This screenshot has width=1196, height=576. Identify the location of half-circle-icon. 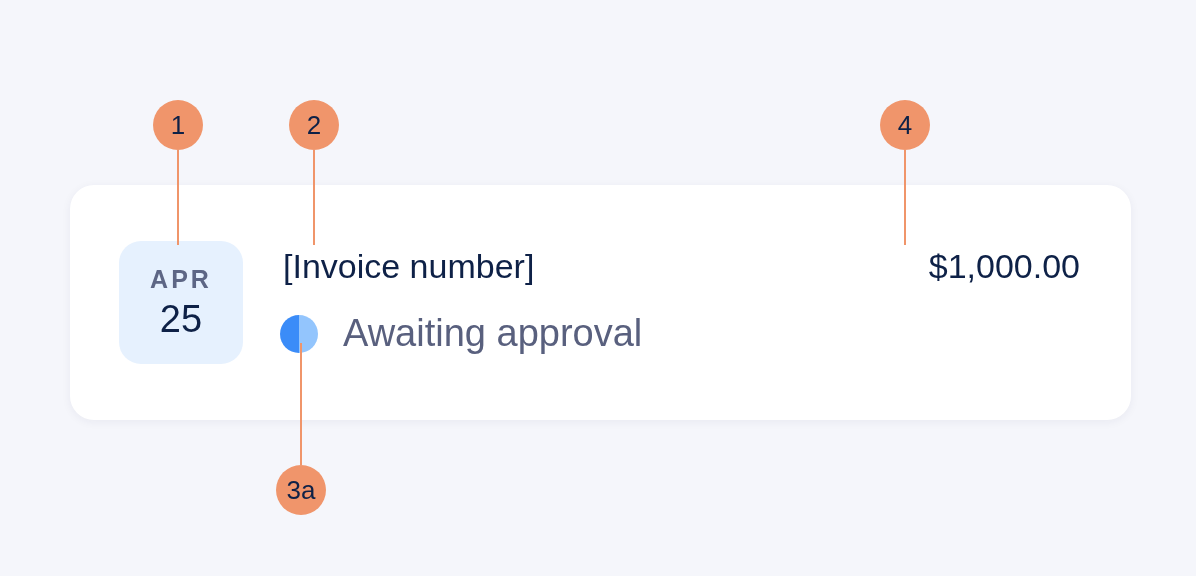
(299, 333).